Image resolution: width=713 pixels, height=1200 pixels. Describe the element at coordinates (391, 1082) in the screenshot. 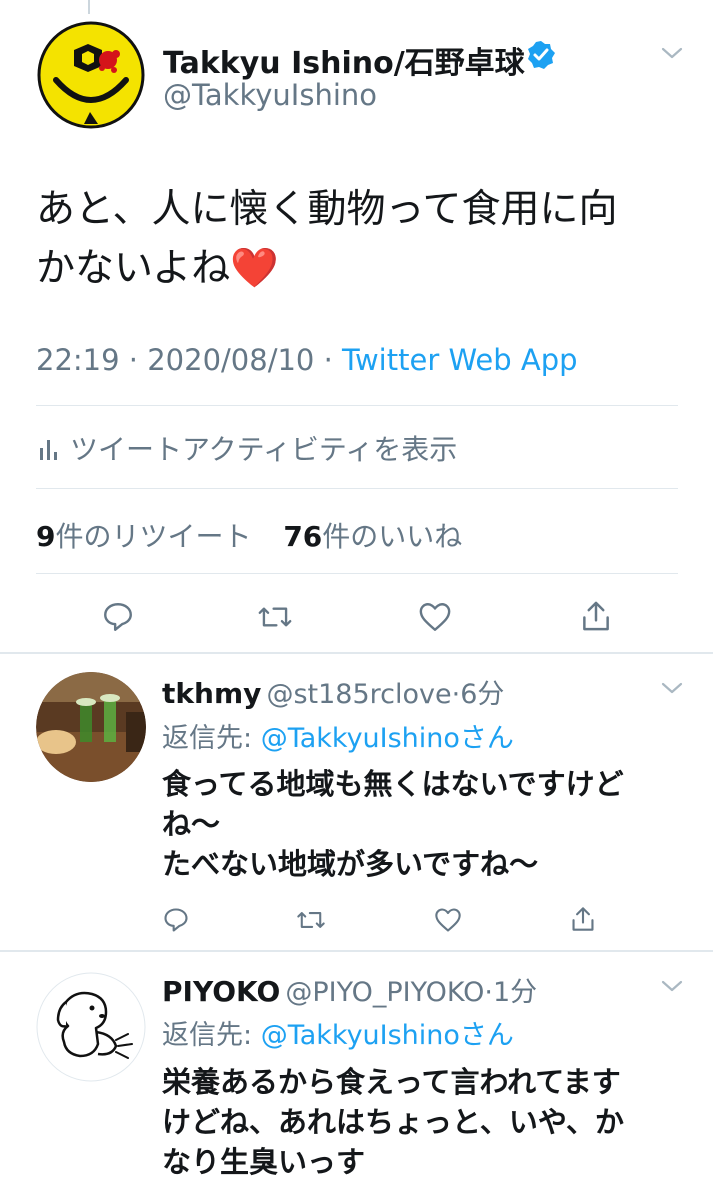

I see `reply-text-line: 栄養あるから食えって言われてます` at that location.